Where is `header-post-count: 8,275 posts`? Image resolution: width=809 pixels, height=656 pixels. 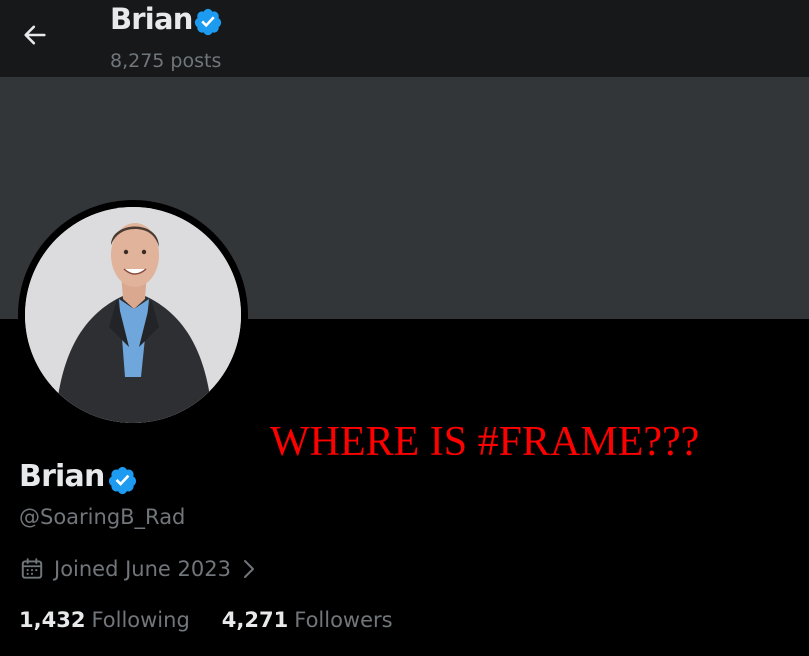
header-post-count: 8,275 posts is located at coordinates (166, 61).